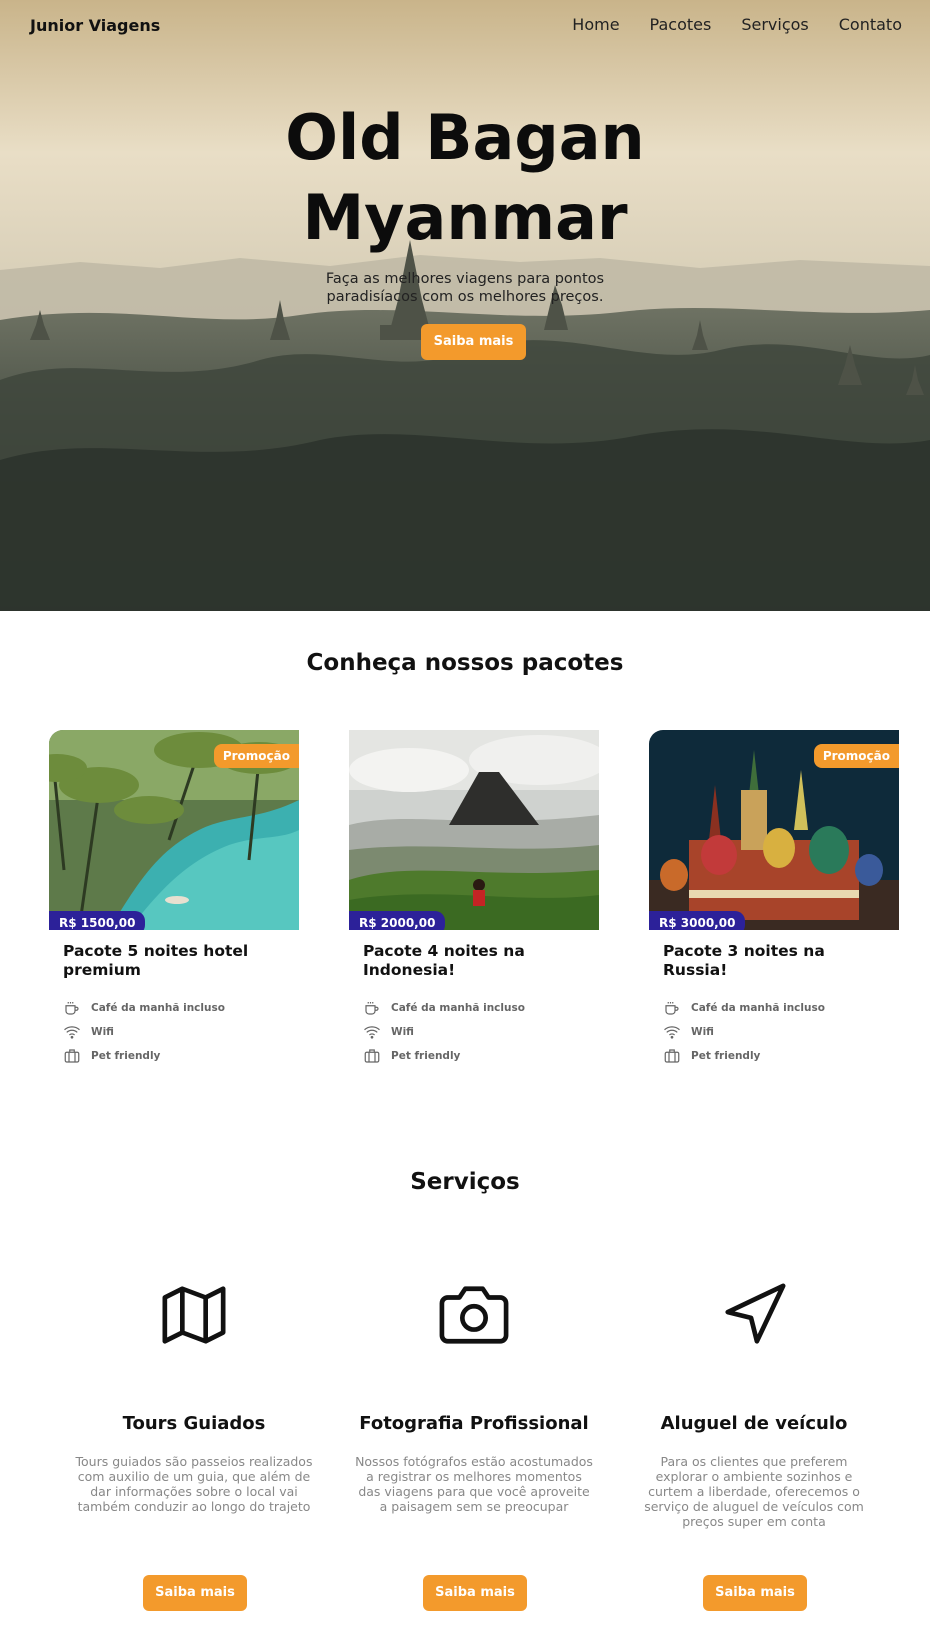  I want to click on hero-title-line1: Old Bagan, so click(465, 137).